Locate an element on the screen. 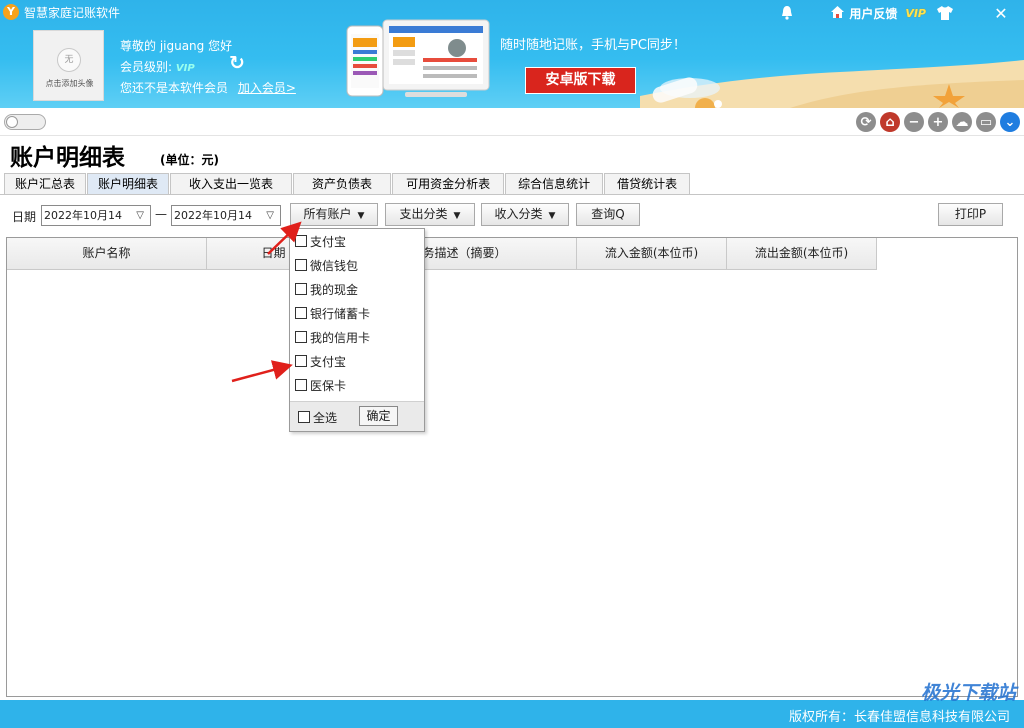  select-all-label: 全选 is located at coordinates (325, 417).